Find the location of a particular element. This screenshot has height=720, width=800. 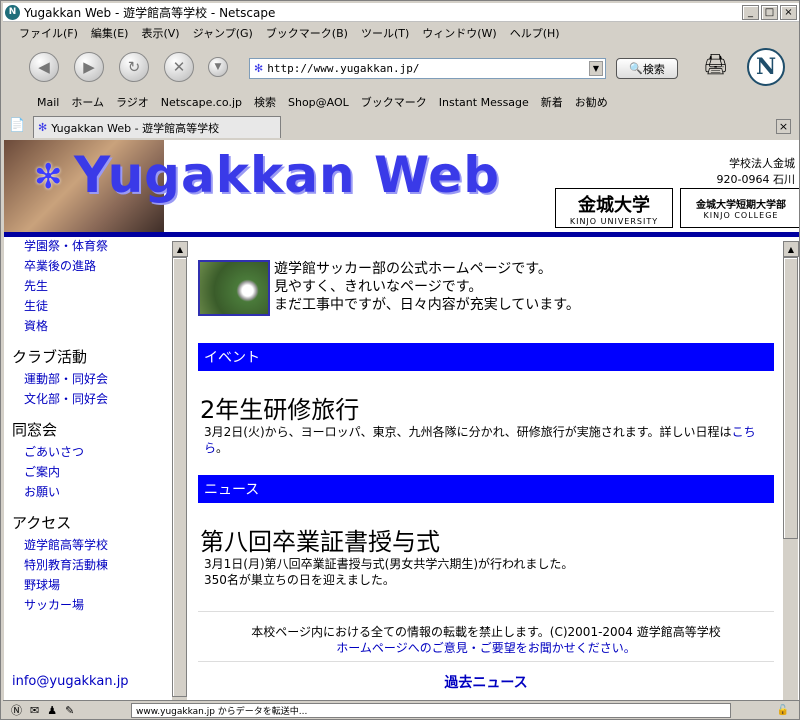

sidebar-item-teachers: 先生 is located at coordinates (87, 286).